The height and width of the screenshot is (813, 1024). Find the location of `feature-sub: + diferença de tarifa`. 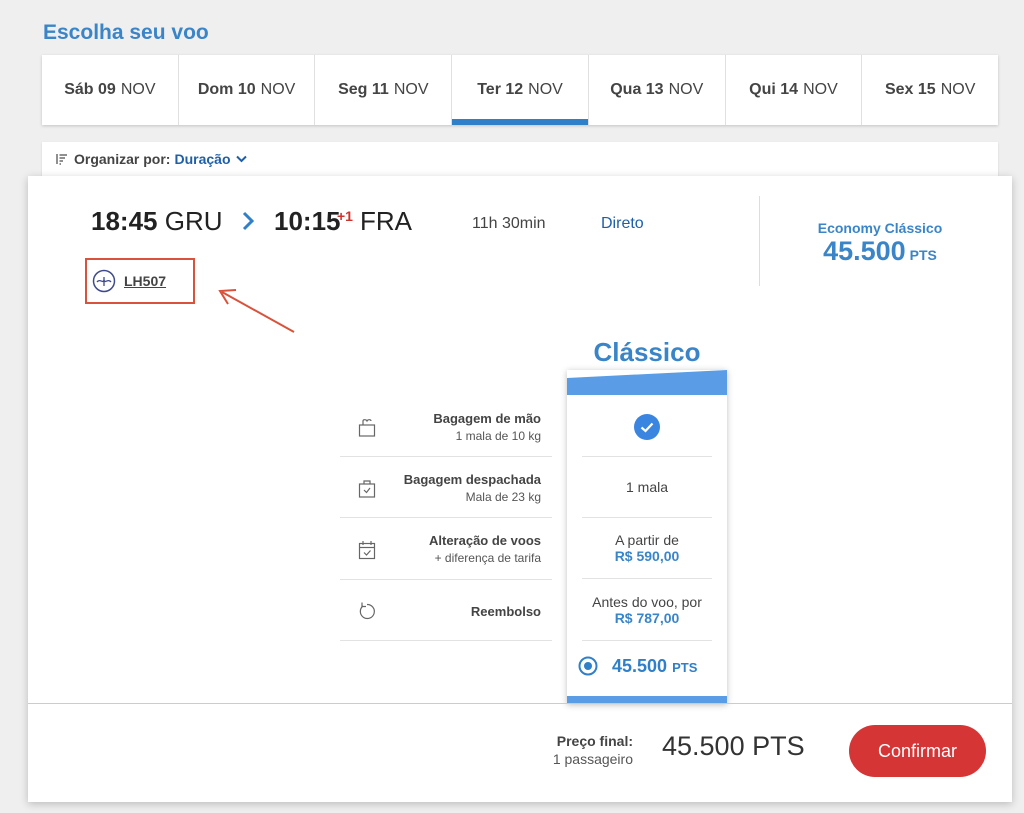

feature-sub: + diferença de tarifa is located at coordinates (487, 558).